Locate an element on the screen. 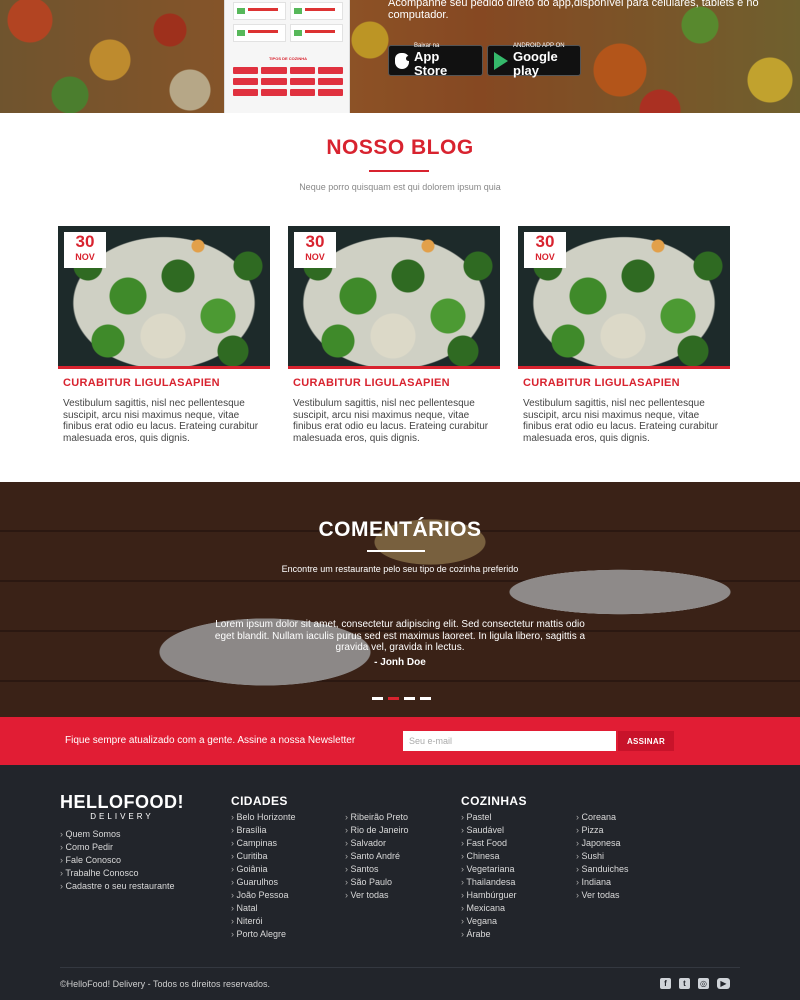 This screenshot has width=800, height=1000. city-link: São Paulo is located at coordinates (377, 882).